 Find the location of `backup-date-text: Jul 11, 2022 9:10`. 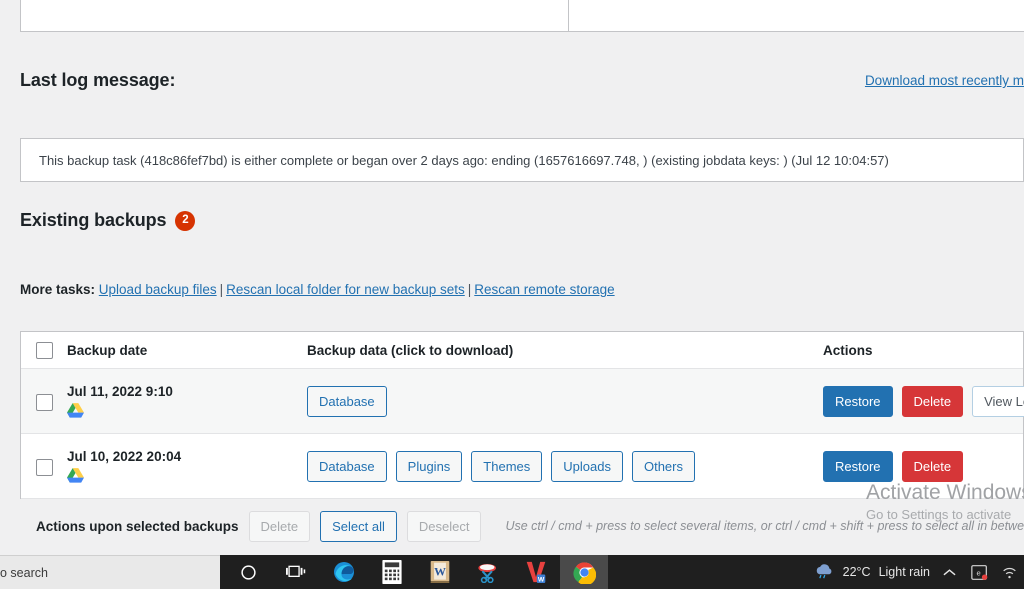

backup-date-text: Jul 11, 2022 9:10 is located at coordinates (120, 391).